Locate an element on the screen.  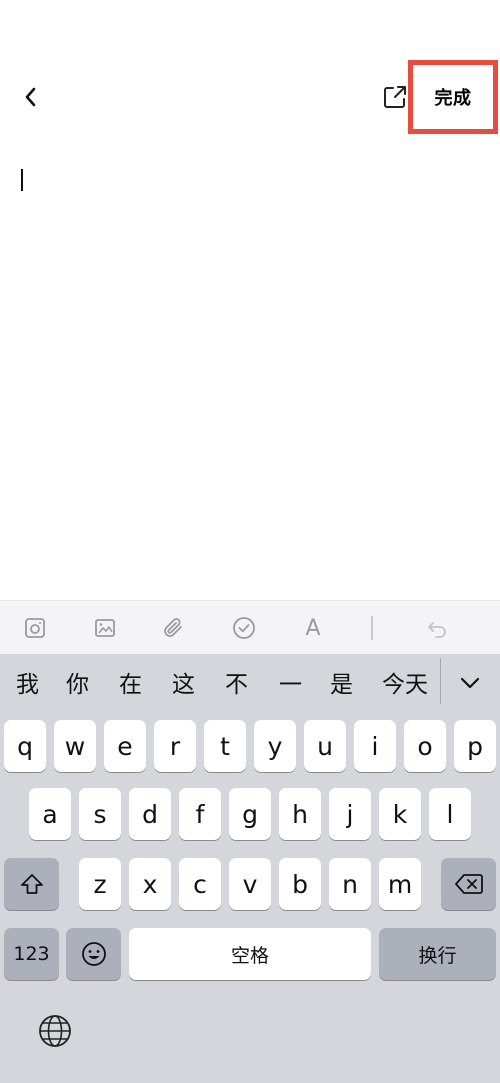
chevron-down-icon is located at coordinates (470, 683).